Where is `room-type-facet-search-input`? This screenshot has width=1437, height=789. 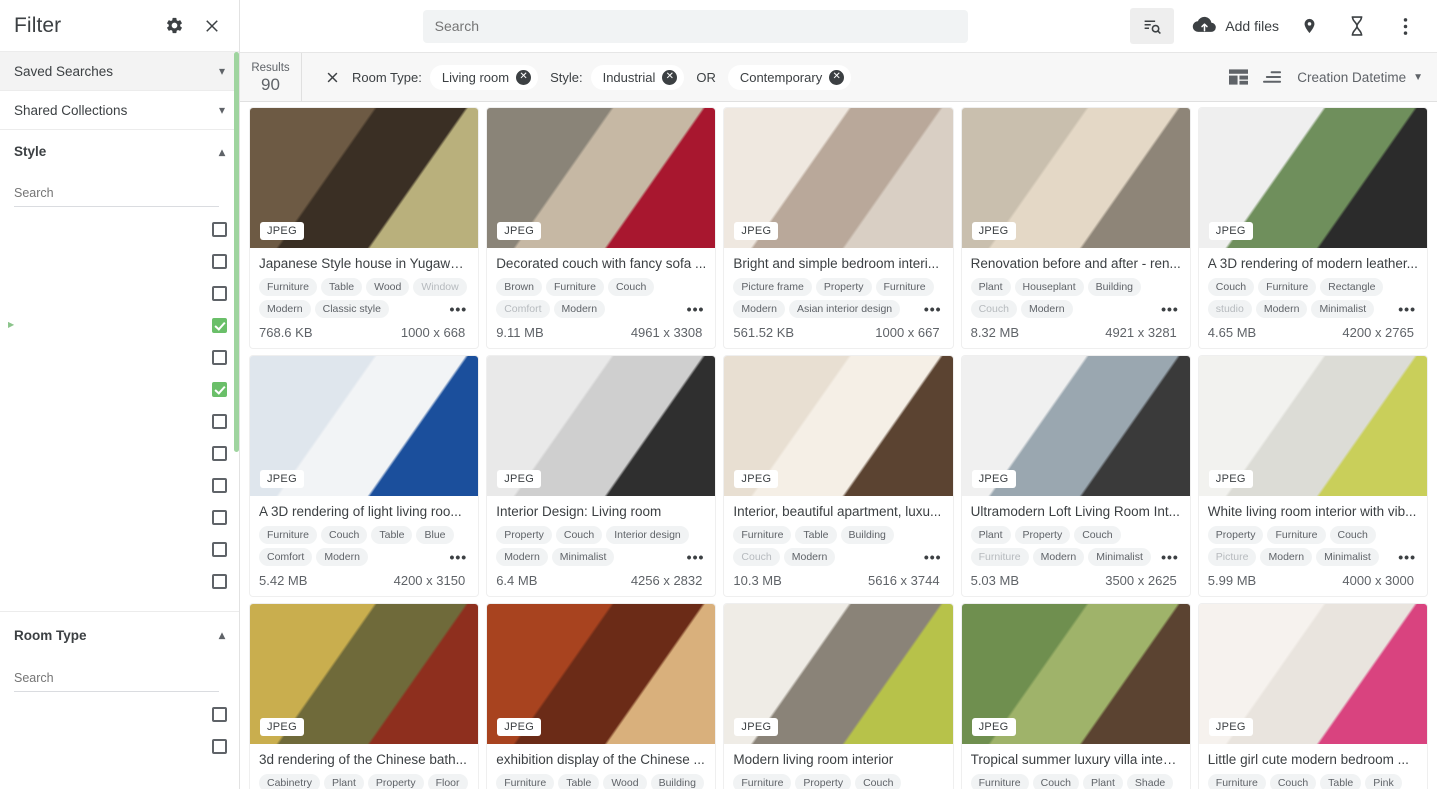 room-type-facet-search-input is located at coordinates (116, 679).